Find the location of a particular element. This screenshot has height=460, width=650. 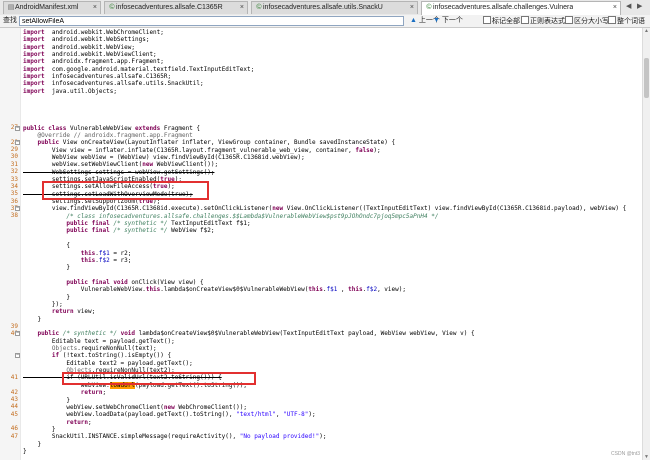

code-token: extends is located at coordinates (148, 128).